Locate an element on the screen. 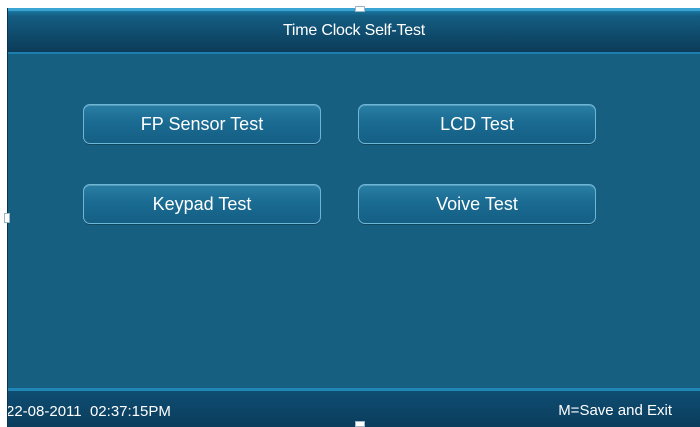  window-title: Time Clock Self-Test is located at coordinates (354, 30).